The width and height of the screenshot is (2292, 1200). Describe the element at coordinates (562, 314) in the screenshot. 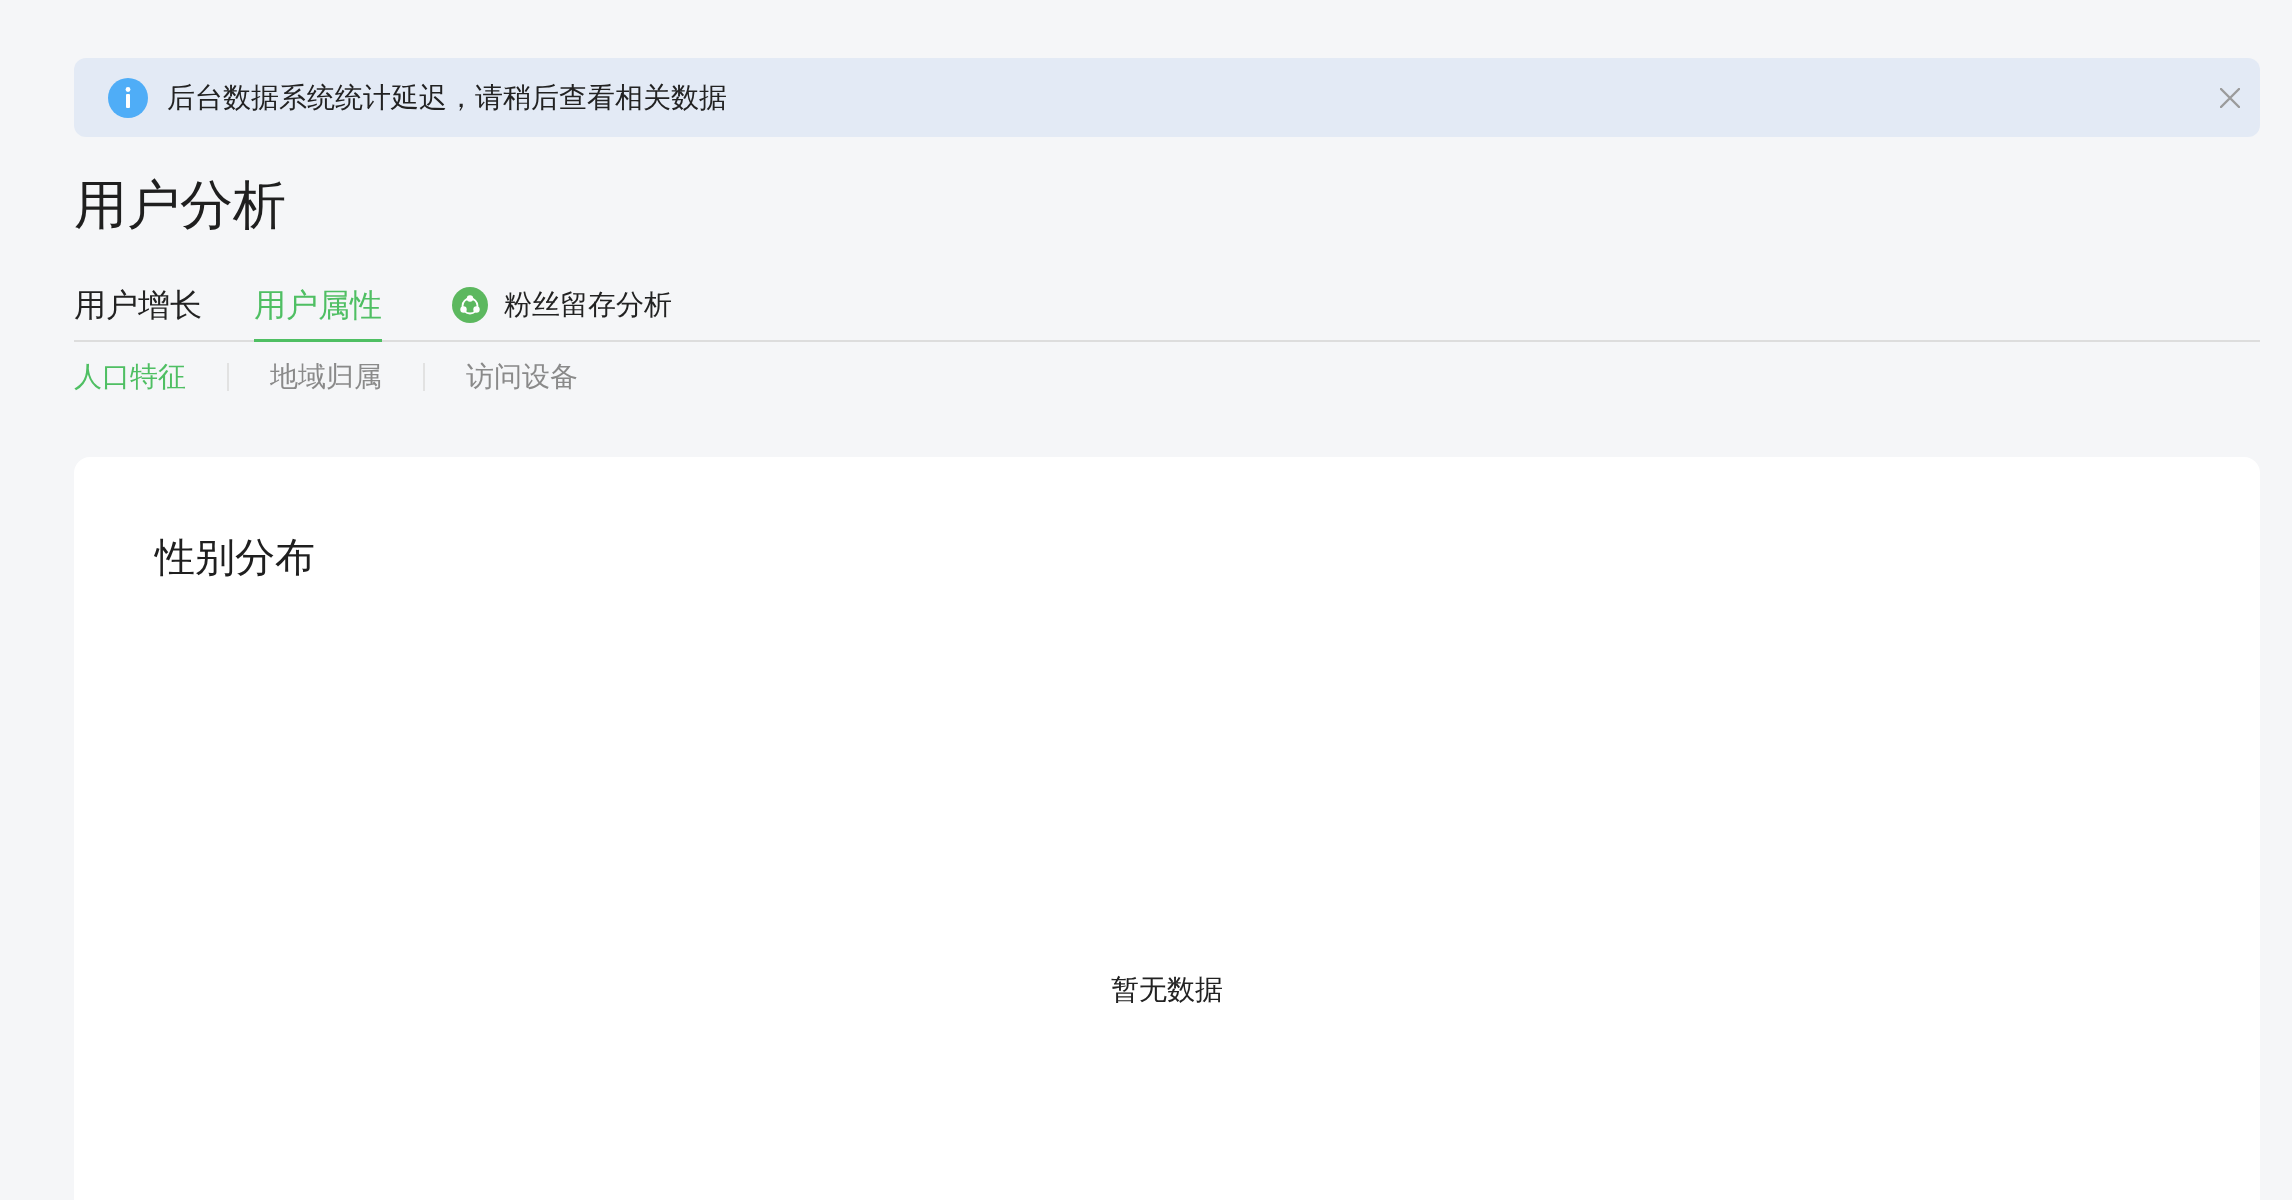

I see `tab: 粉丝留存分析` at that location.